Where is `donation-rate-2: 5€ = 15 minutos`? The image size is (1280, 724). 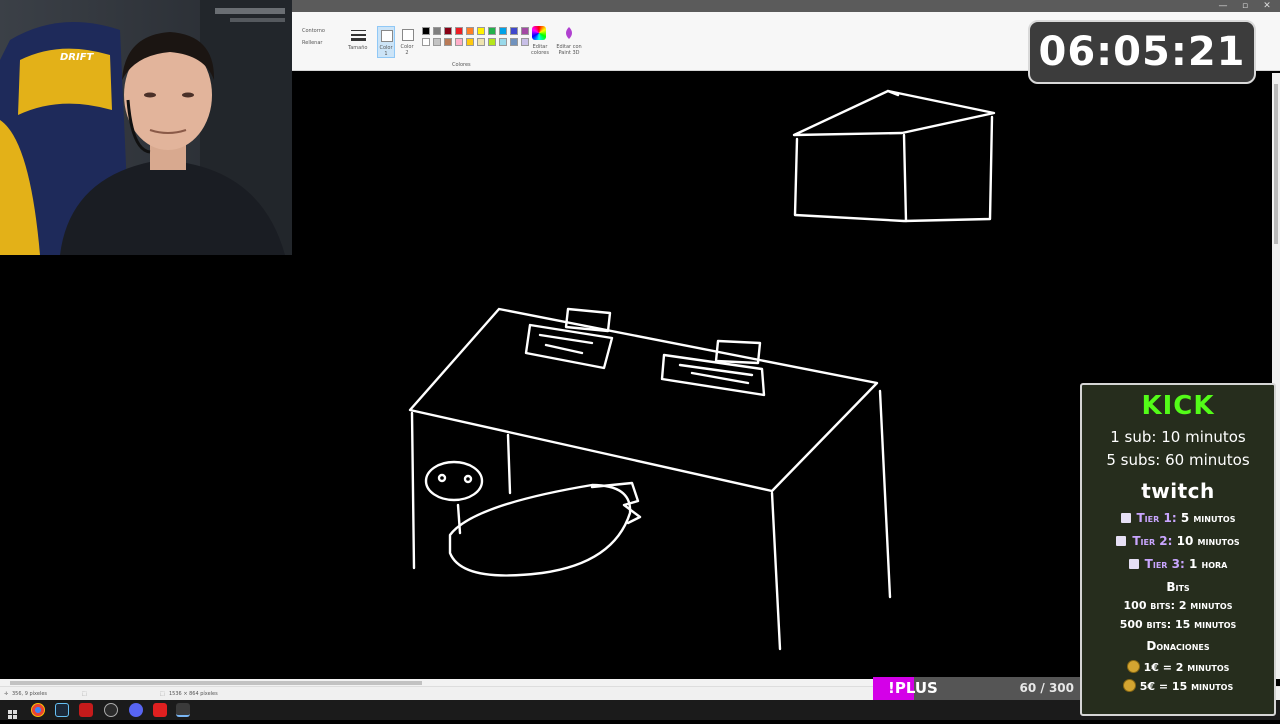
donation-rate-2: 5€ = 15 minutos is located at coordinates (1178, 686).